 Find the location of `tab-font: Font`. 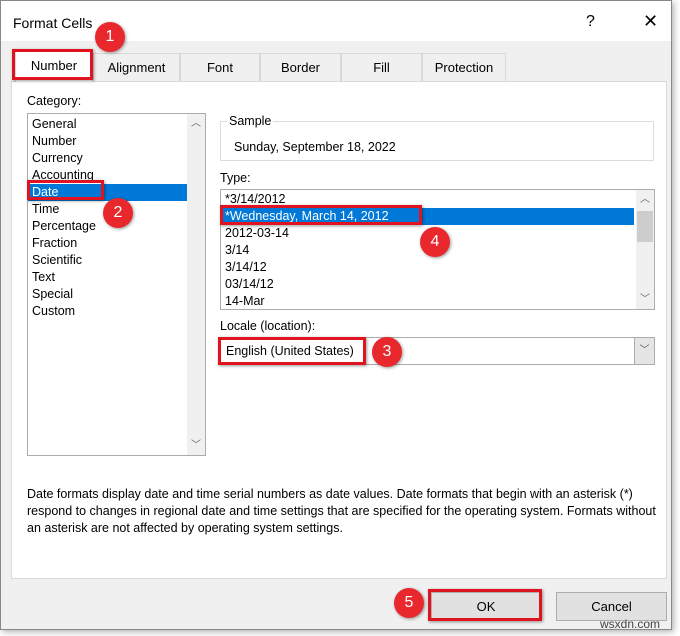

tab-font: Font is located at coordinates (220, 67).